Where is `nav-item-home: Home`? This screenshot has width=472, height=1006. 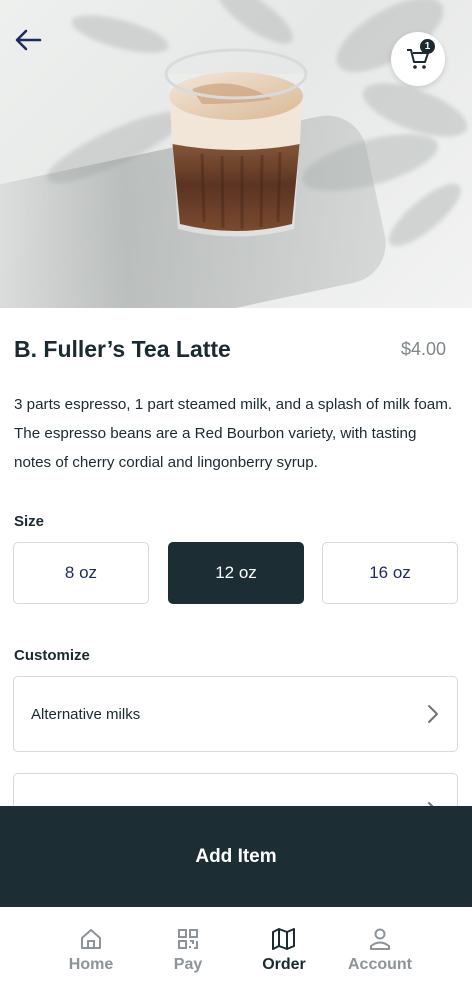
nav-item-home: Home is located at coordinates (91, 950).